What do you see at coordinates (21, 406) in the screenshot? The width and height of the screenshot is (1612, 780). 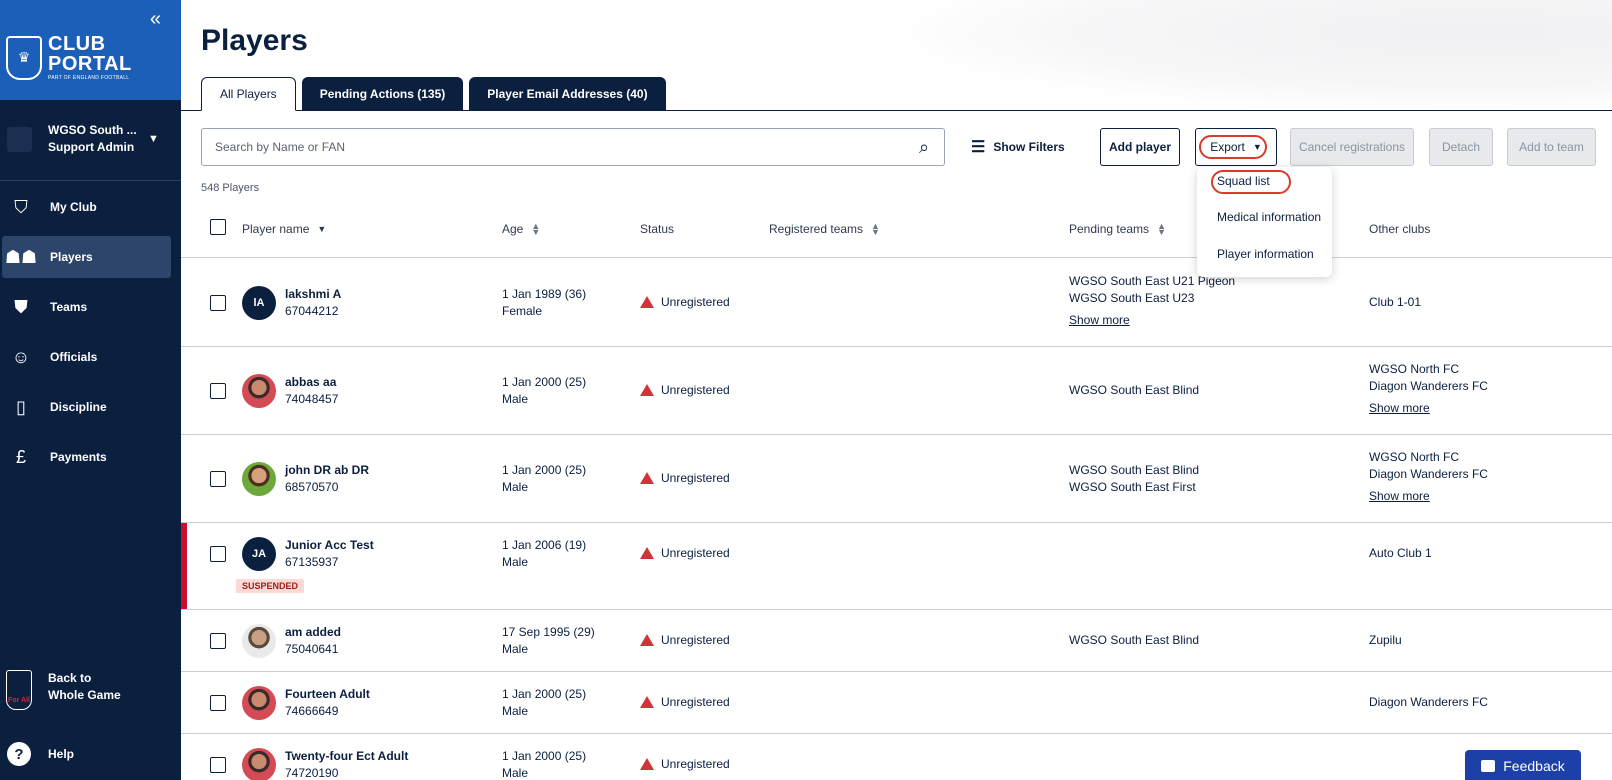 I see `cards-icon: ▯` at bounding box center [21, 406].